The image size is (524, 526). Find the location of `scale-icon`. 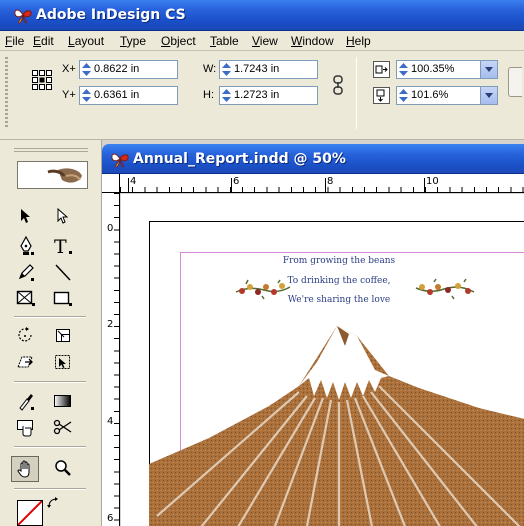

scale-icon is located at coordinates (63, 335).